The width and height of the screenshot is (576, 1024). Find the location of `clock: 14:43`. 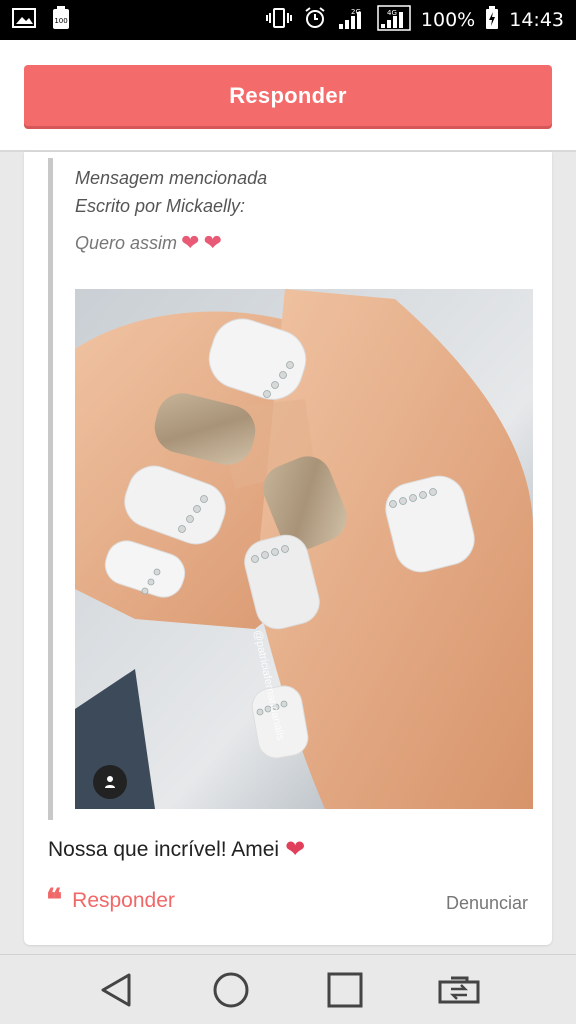

clock: 14:43 is located at coordinates (536, 20).